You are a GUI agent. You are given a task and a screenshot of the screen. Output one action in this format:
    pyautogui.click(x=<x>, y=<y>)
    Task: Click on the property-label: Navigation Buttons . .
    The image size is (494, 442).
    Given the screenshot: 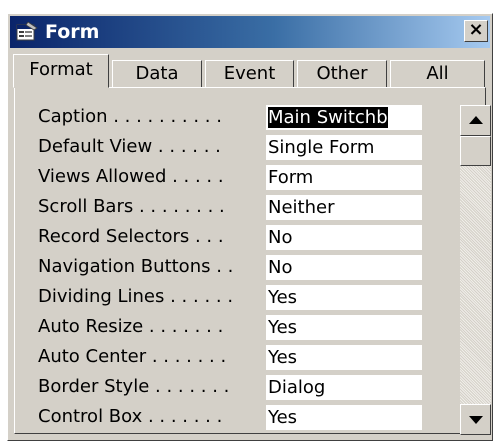 What is the action you would take?
    pyautogui.click(x=136, y=266)
    